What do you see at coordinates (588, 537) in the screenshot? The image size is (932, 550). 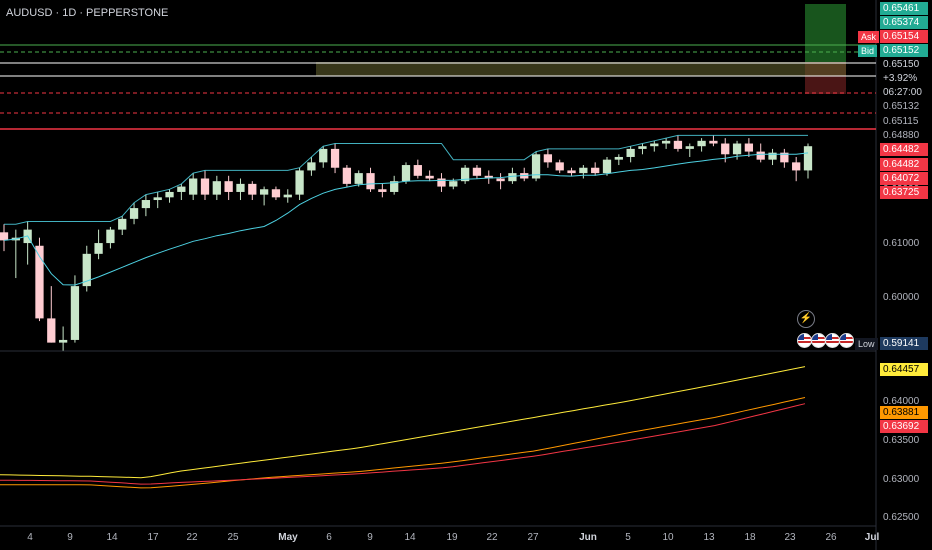 I see `x-axis-label: Jun` at bounding box center [588, 537].